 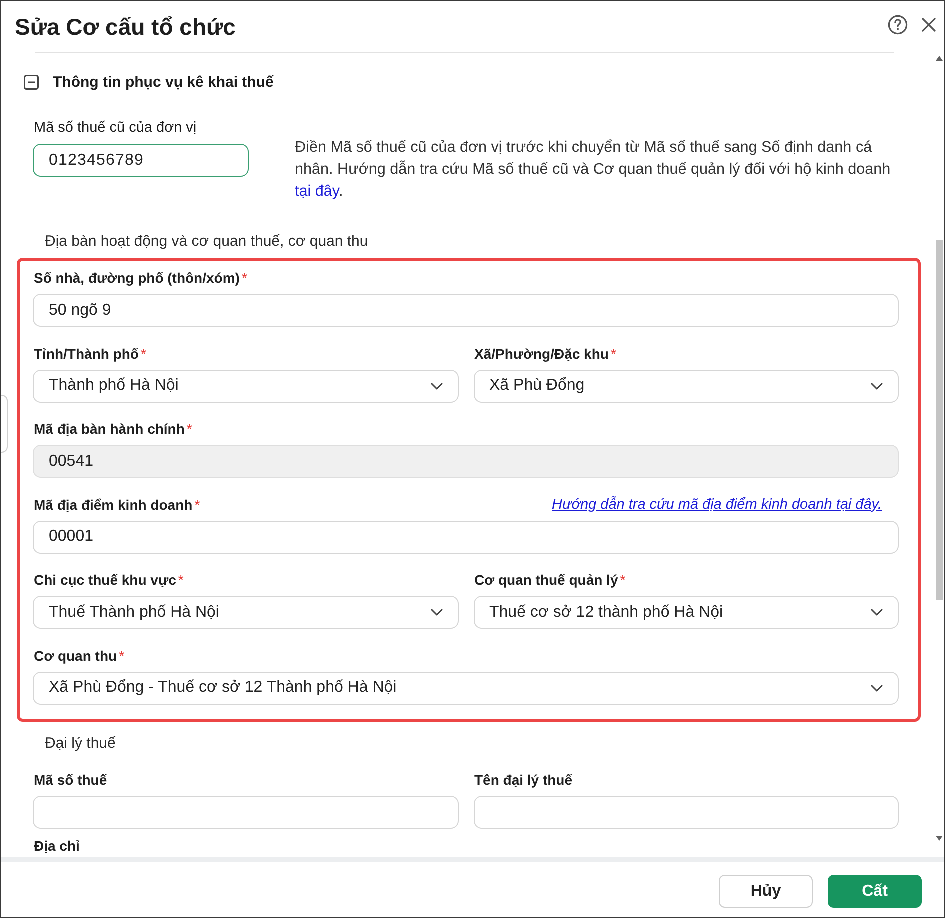 What do you see at coordinates (141, 278) in the screenshot?
I see `field-label: Số nhà, đường phố (thôn/xóm)*` at bounding box center [141, 278].